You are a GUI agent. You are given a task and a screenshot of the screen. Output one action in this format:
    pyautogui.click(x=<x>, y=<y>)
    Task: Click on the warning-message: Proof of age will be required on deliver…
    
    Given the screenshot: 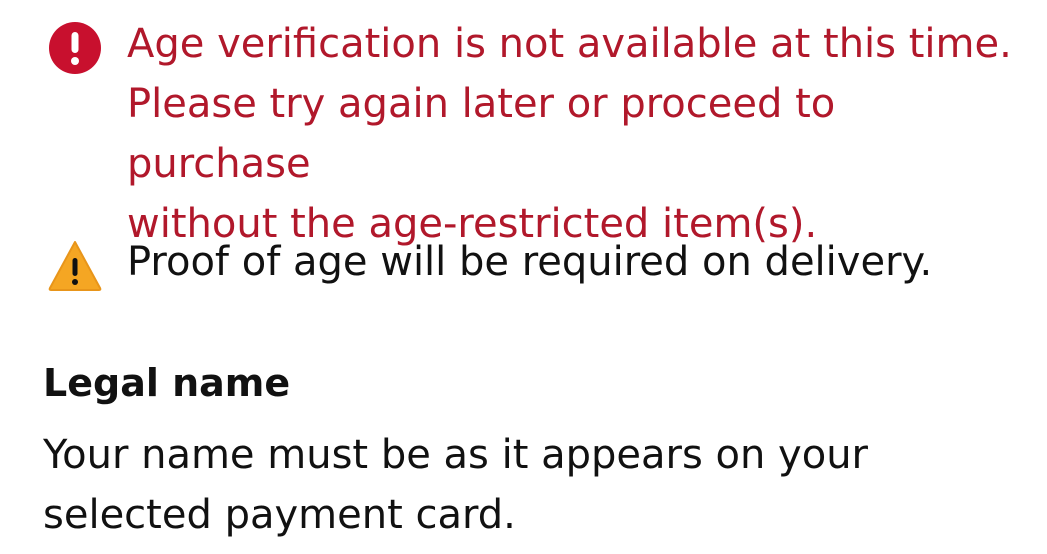 What is the action you would take?
    pyautogui.click(x=530, y=262)
    